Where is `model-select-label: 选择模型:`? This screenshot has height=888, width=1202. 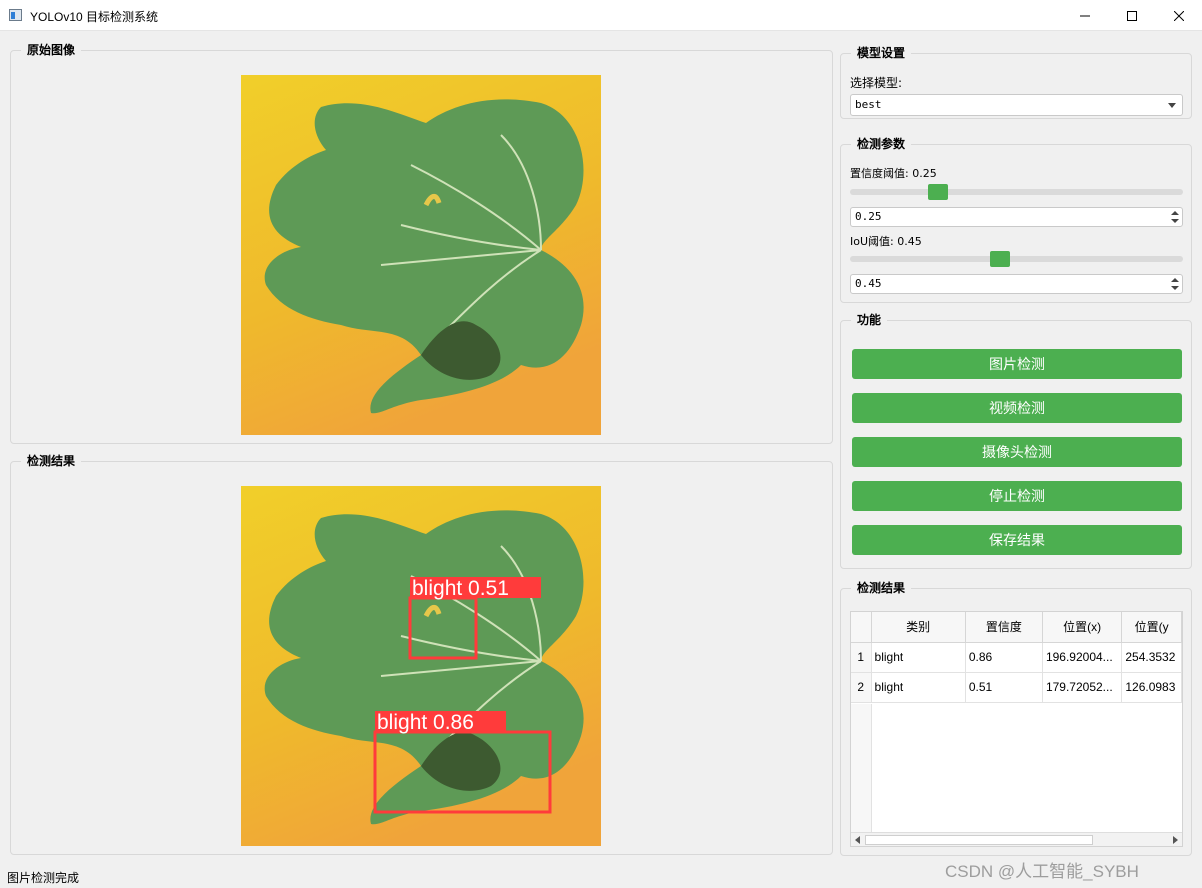
model-select-label: 选择模型: is located at coordinates (876, 83).